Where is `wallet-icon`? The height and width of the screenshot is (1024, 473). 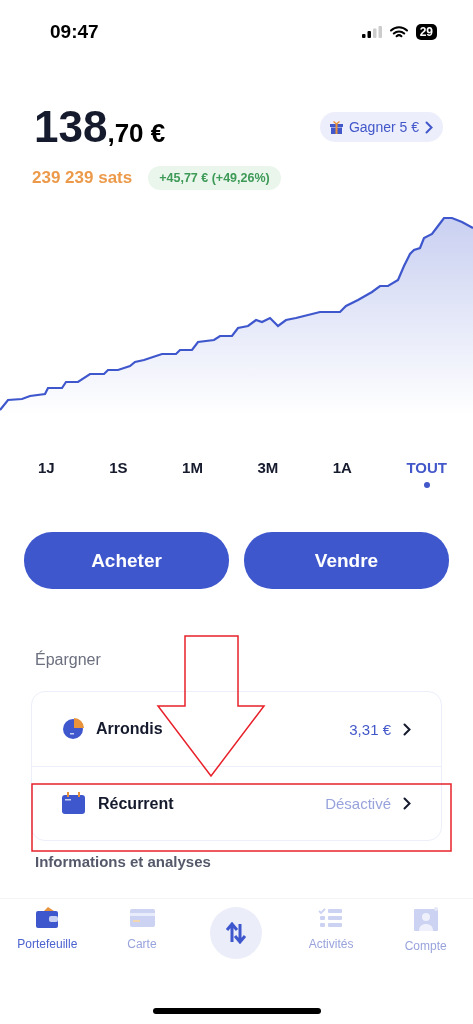
wallet-icon is located at coordinates (47, 918).